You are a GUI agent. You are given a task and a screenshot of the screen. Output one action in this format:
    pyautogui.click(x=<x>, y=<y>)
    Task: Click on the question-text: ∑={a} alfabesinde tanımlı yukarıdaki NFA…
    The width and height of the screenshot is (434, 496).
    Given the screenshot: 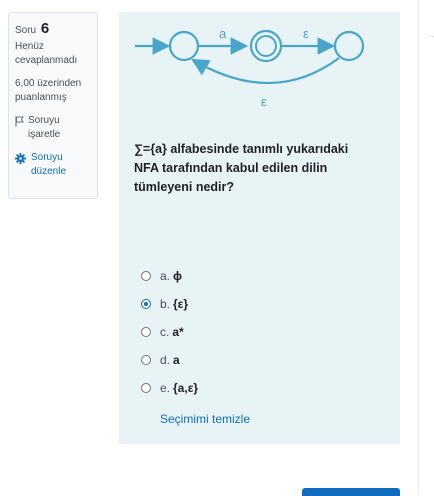 What is the action you would take?
    pyautogui.click(x=259, y=168)
    